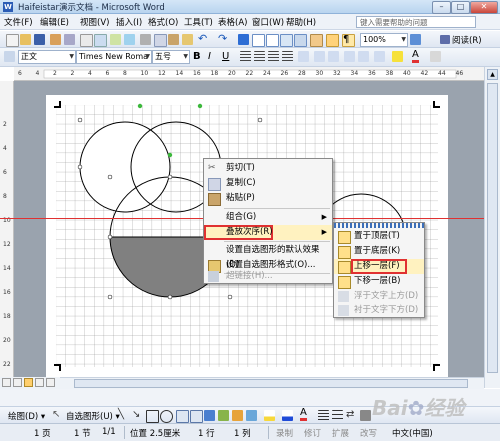 This screenshot has width=500, height=441. Describe the element at coordinates (223, 39) in the screenshot. I see `redo-icon: ↷` at that location.